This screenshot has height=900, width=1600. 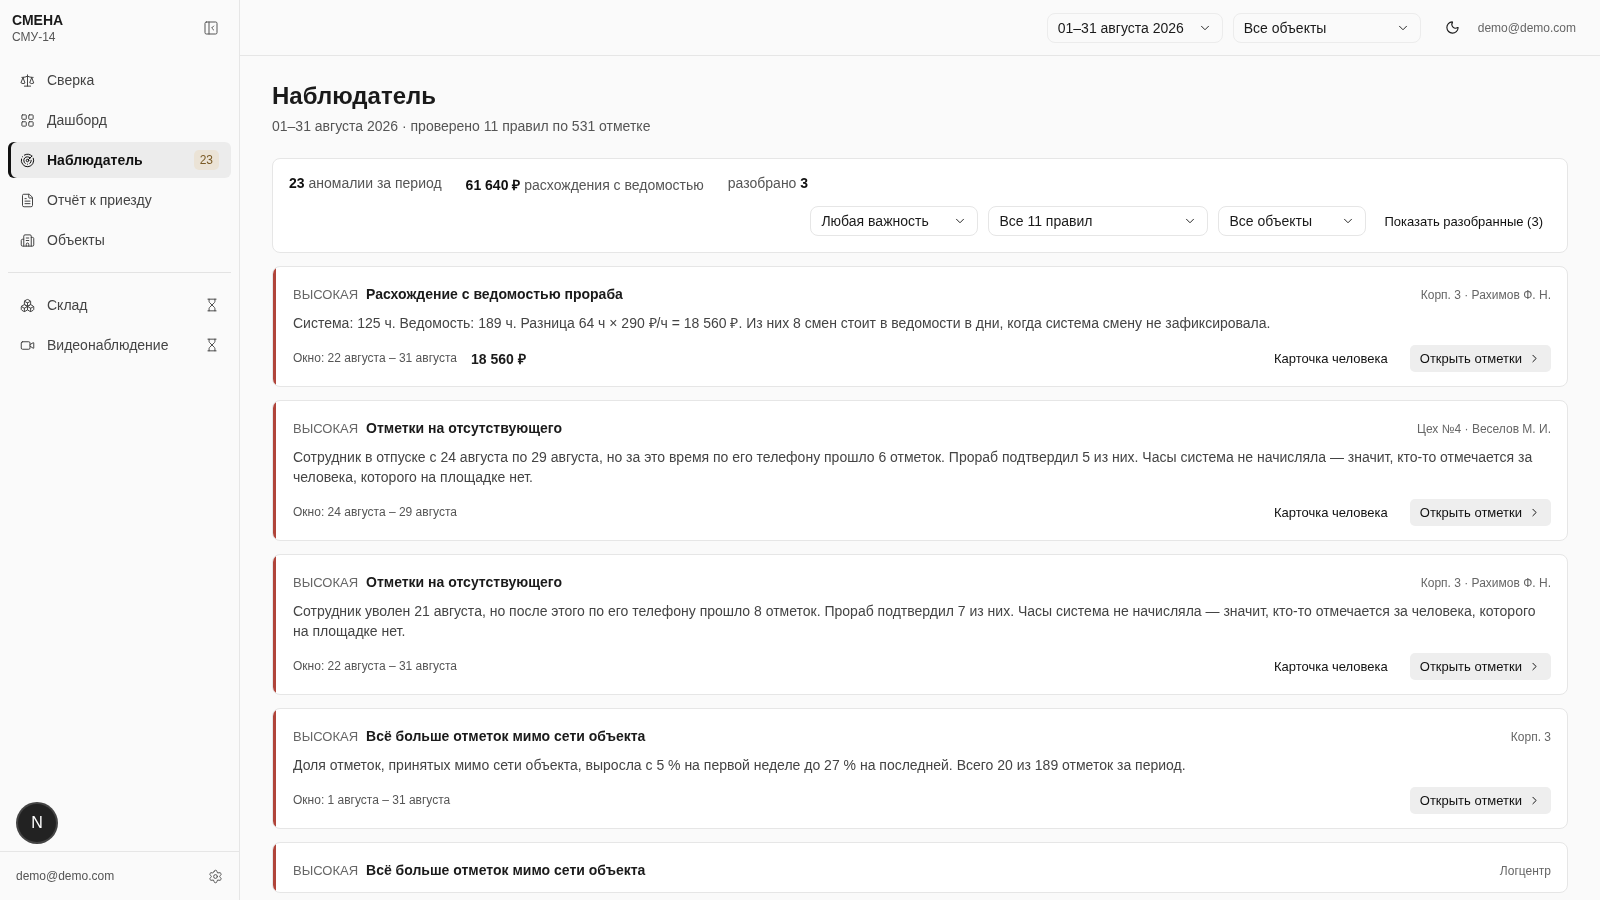 I want to click on show-resolved-button: Показать разобранные (3), so click(x=1463, y=221).